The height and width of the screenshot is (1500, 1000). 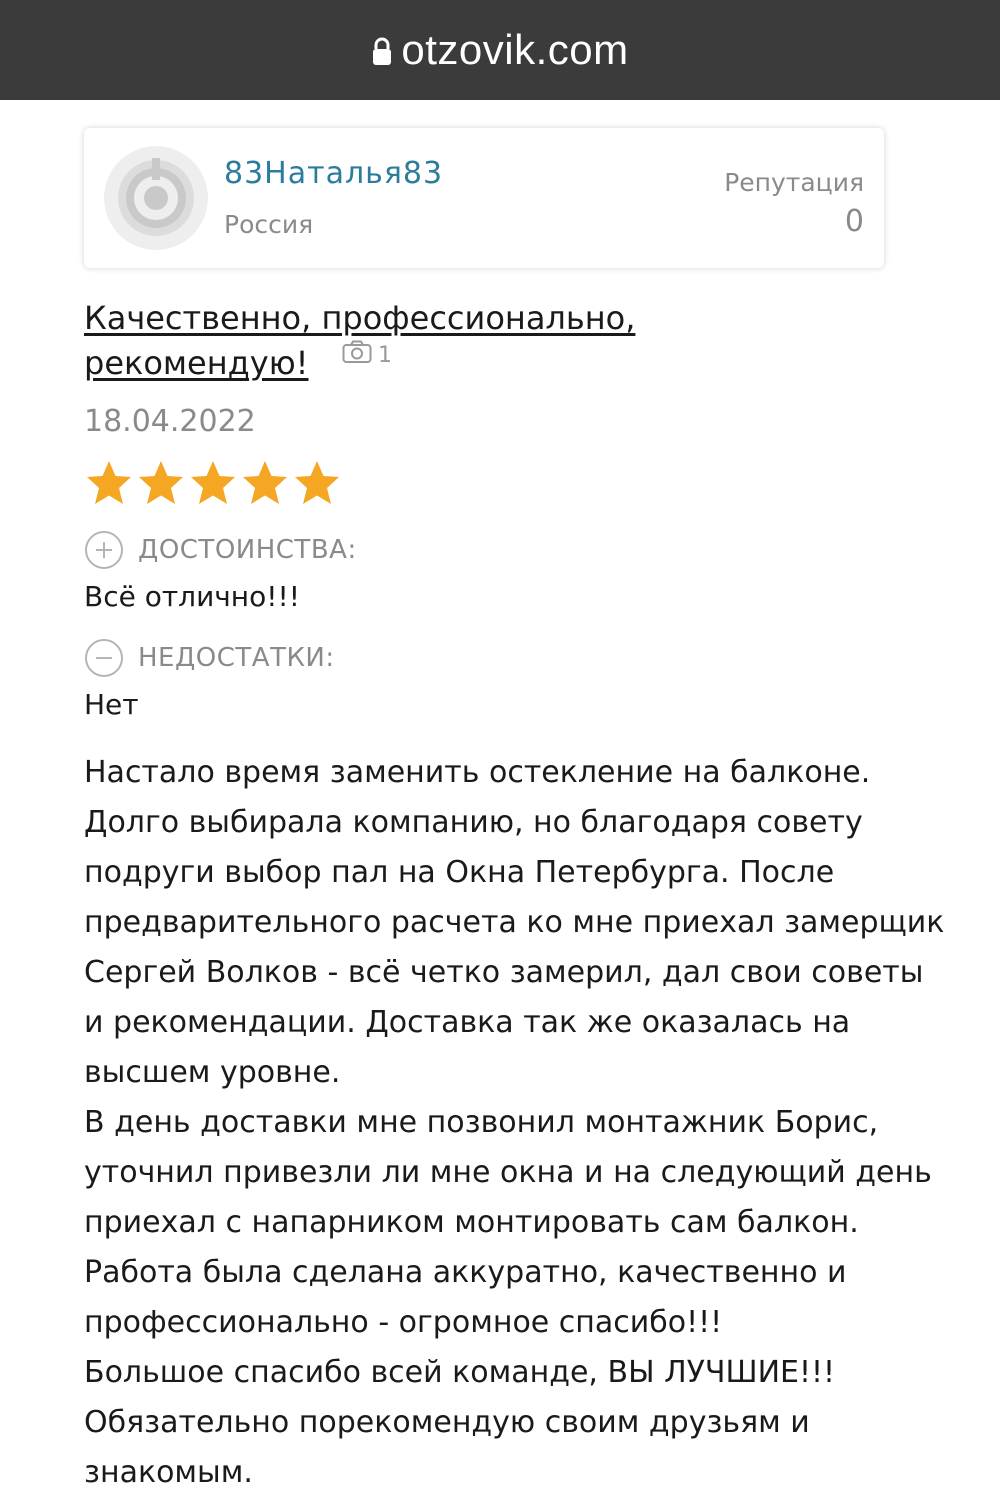 I want to click on review-body-line: Обязательно порекомендую своим друзьям и, so click(x=447, y=1422).